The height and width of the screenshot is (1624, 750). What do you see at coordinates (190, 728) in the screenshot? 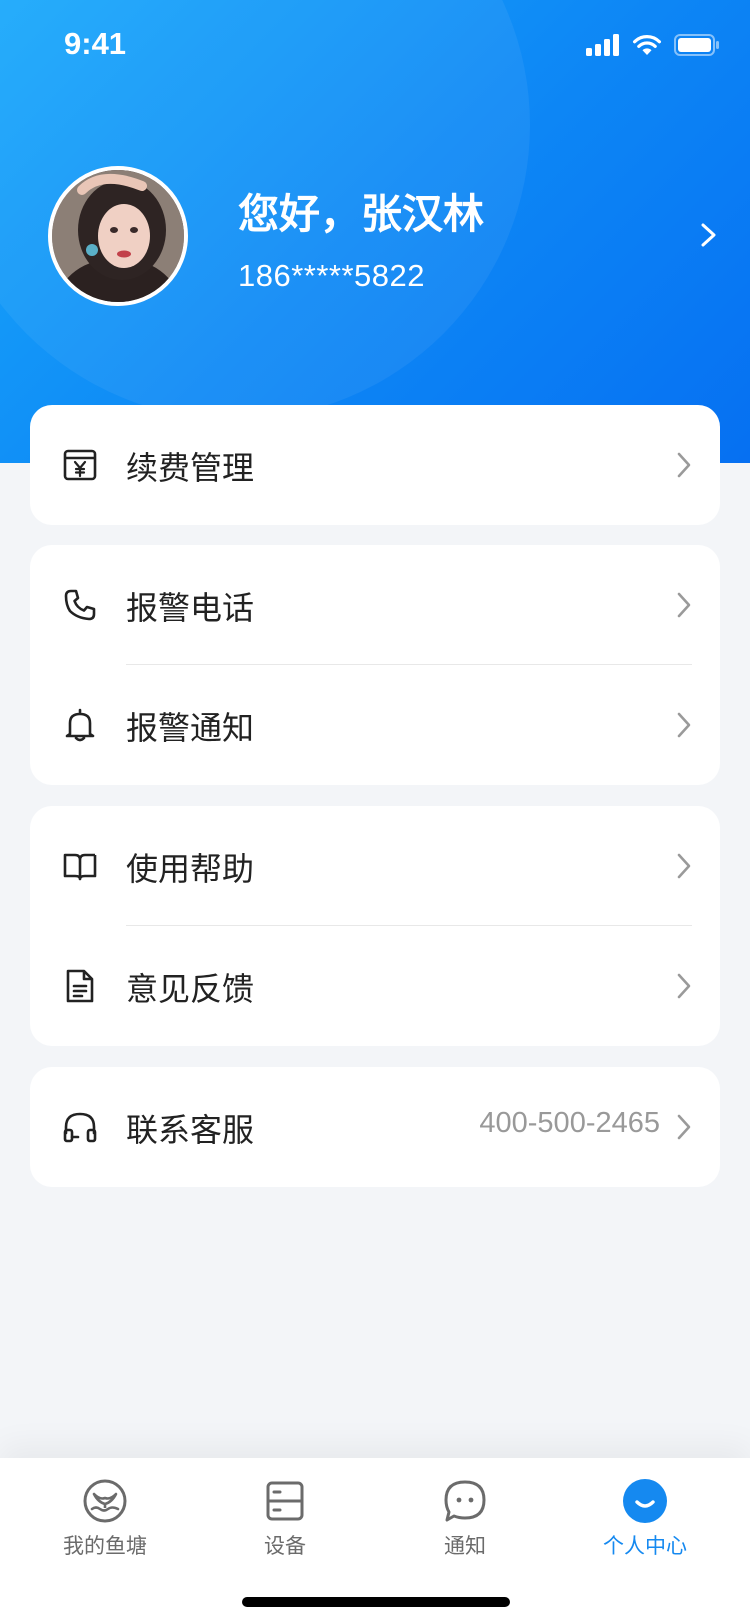
I see `menu-label-alarm-notify: 报警通知` at bounding box center [190, 728].